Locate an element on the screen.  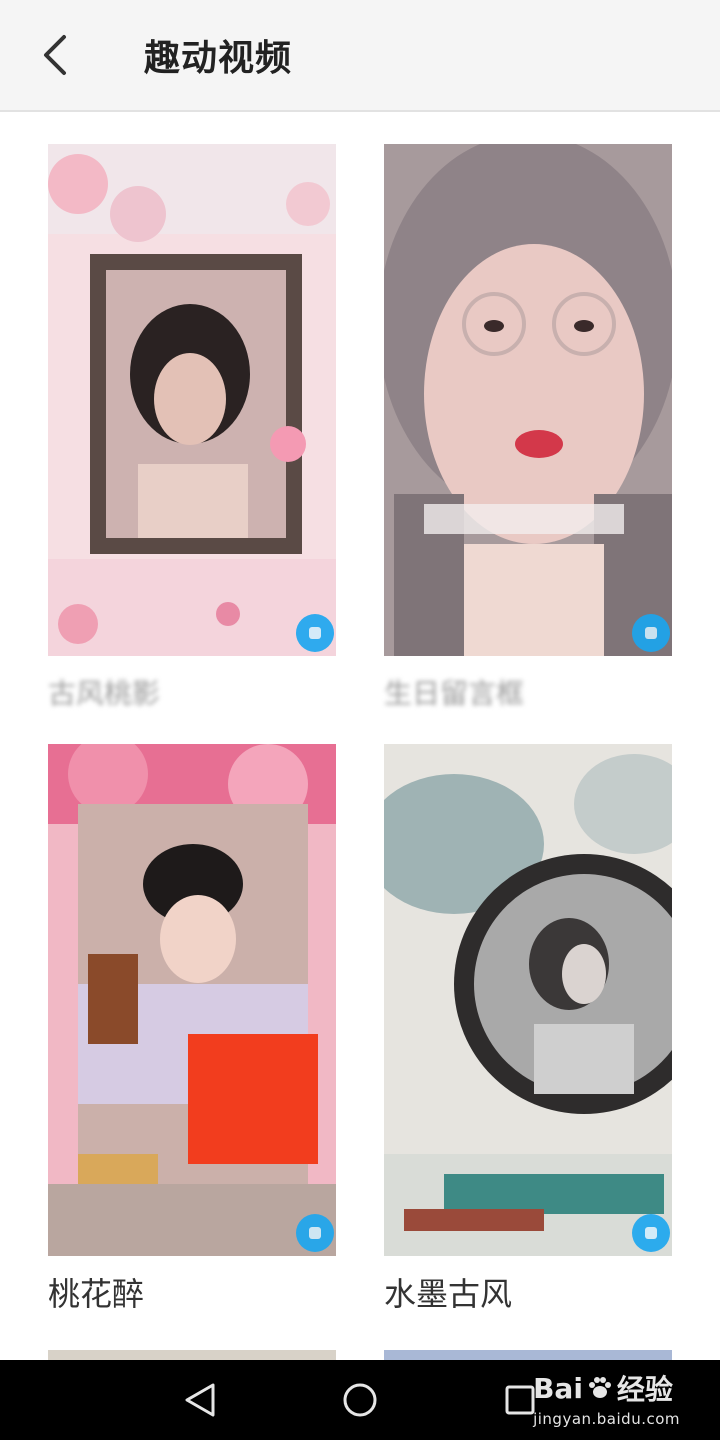
card-title: 古风桃影 is located at coordinates (104, 693).